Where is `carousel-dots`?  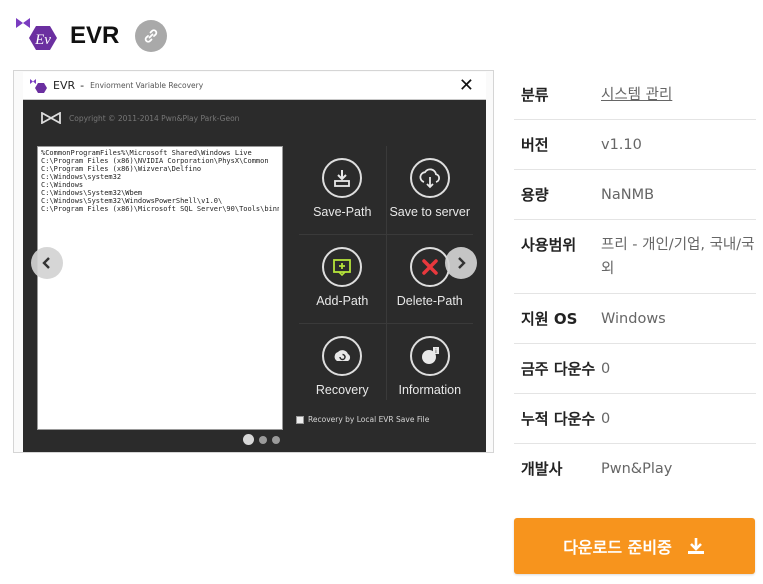
carousel-dots is located at coordinates (261, 439).